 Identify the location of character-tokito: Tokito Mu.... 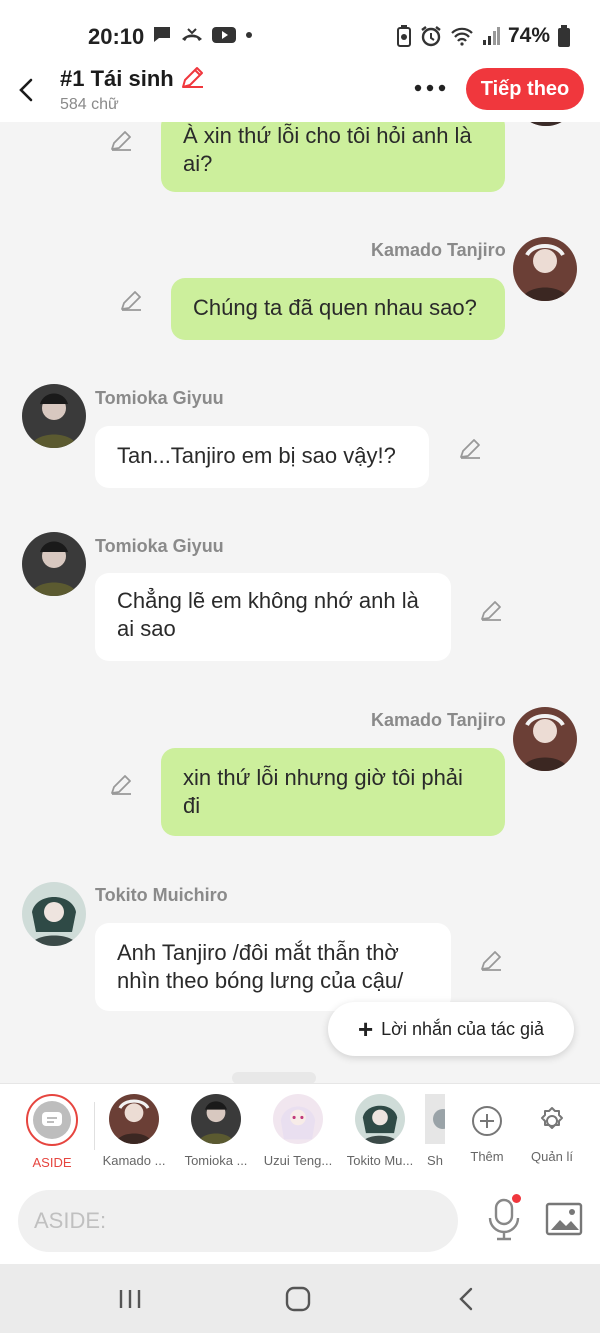
(380, 1131).